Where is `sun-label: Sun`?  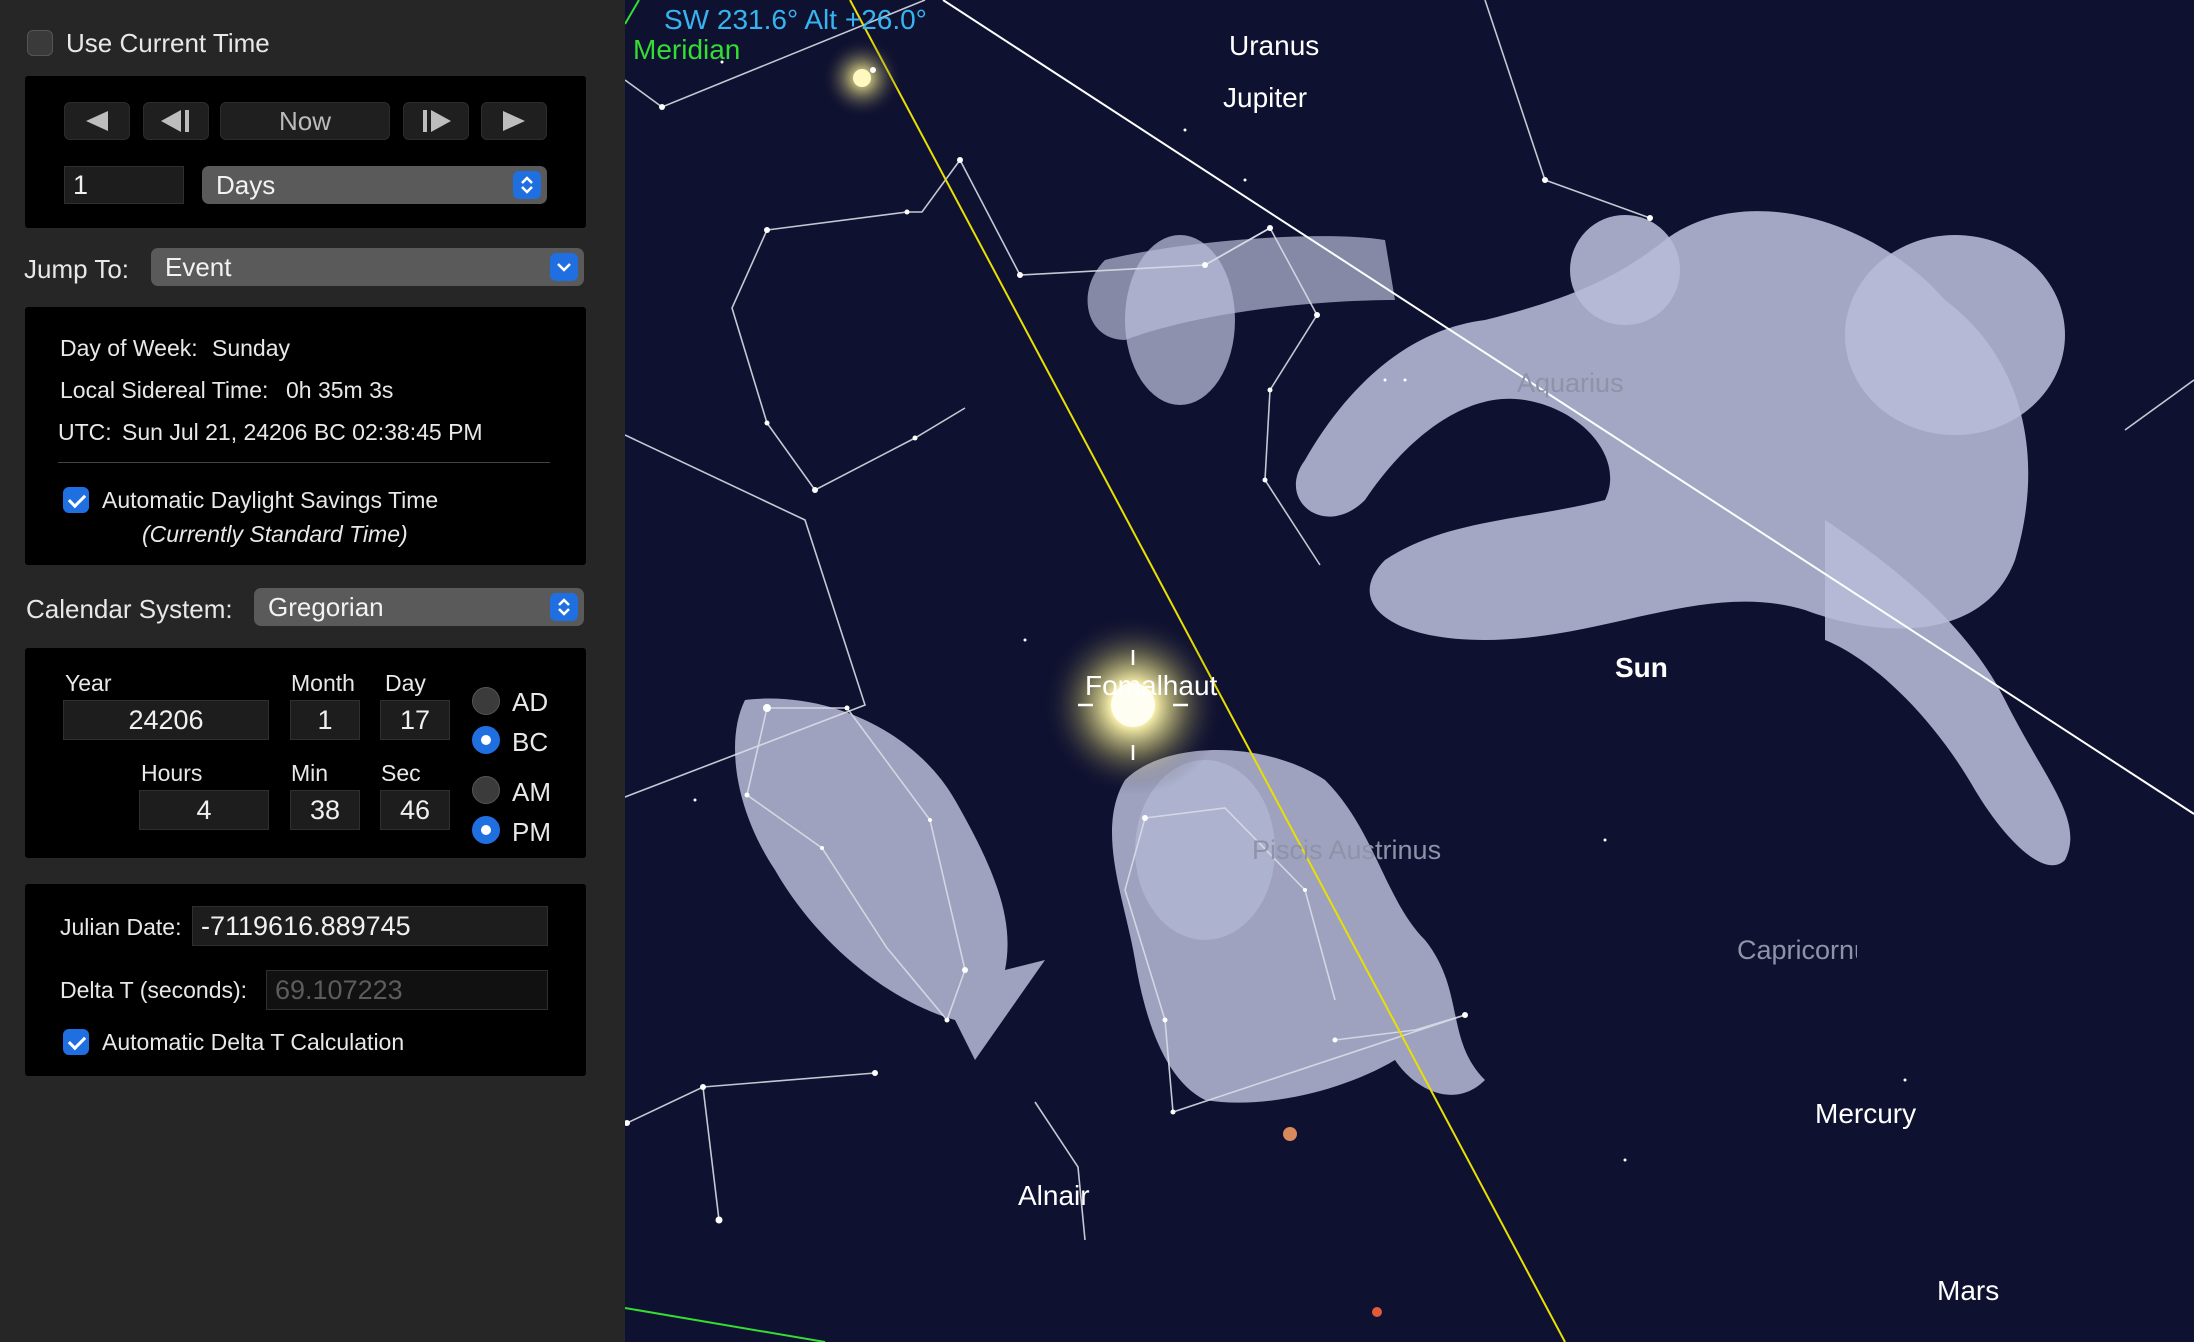 sun-label: Sun is located at coordinates (1641, 668).